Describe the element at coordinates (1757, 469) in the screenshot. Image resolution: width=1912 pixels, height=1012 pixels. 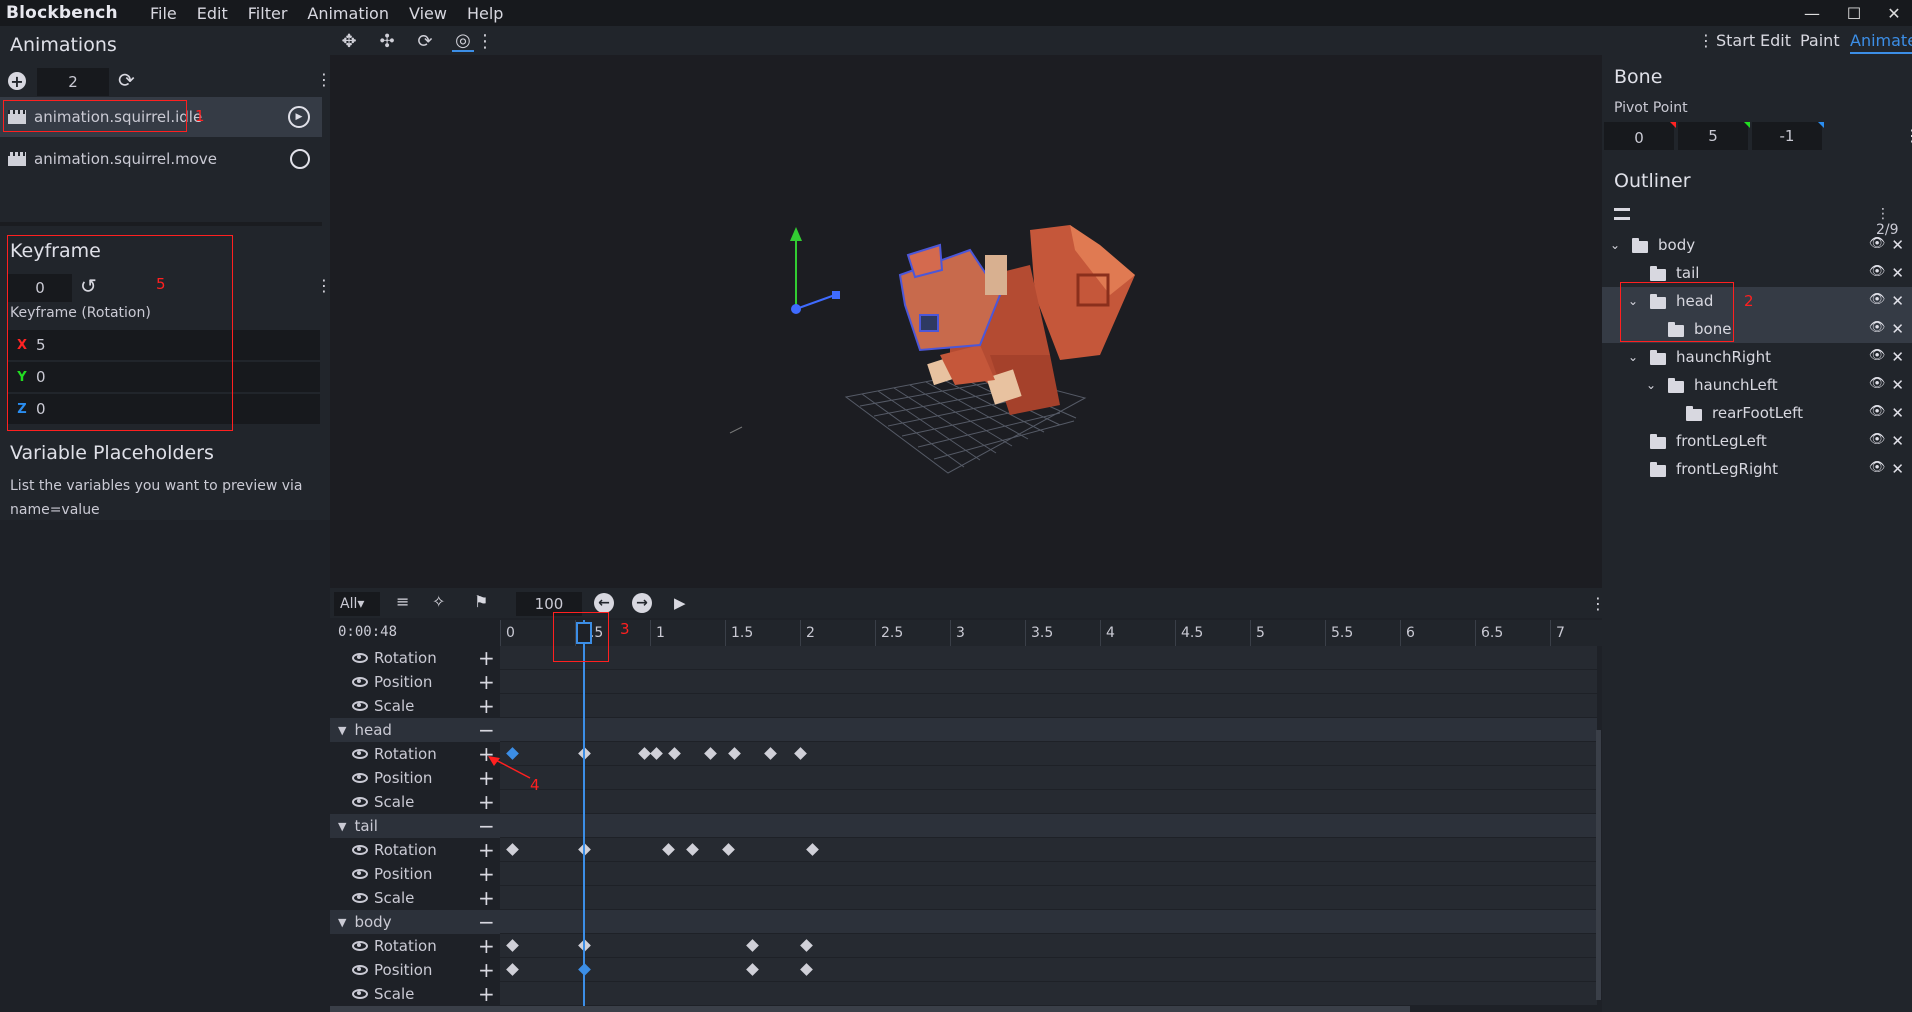
I see `outliner-item-frontLegRight: frontLegRight 👁 ✕` at that location.